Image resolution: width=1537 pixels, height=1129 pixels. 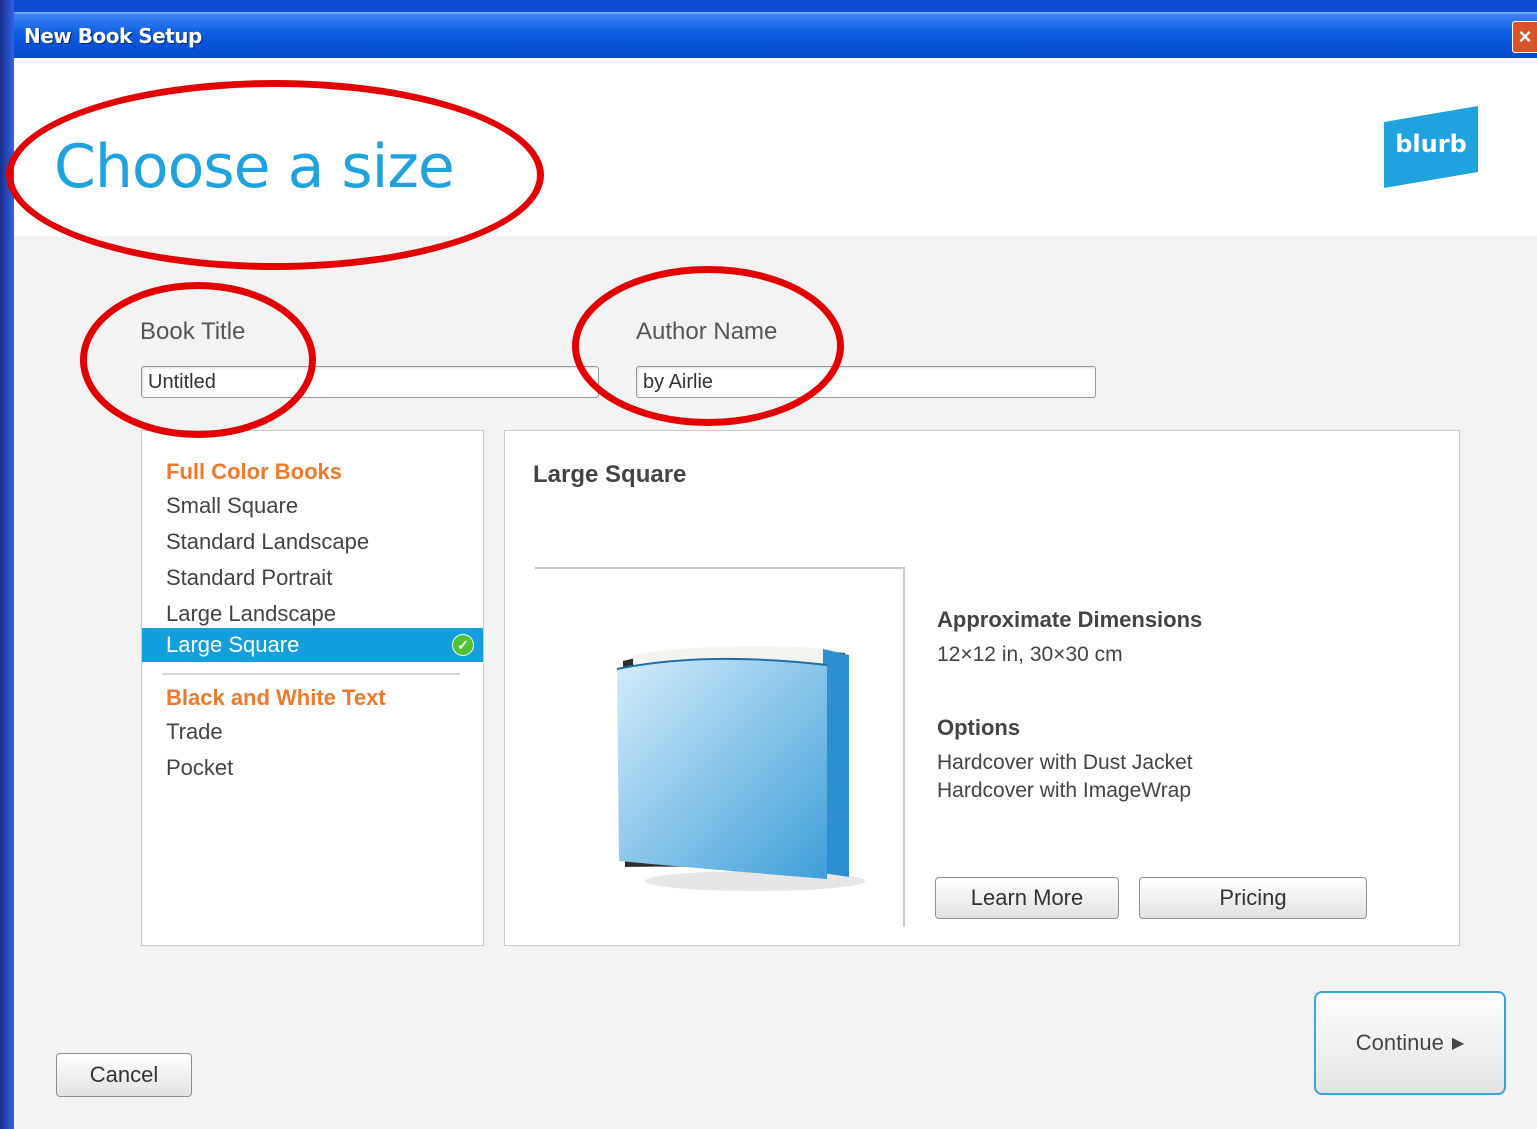 I want to click on window-title: New Book Setup, so click(x=113, y=36).